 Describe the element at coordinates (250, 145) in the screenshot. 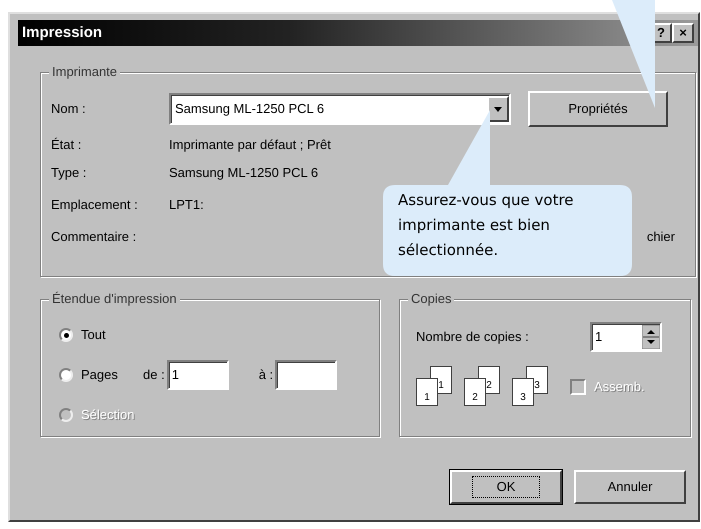

I see `field-value: Imprimante par défaut ; Prêt` at that location.